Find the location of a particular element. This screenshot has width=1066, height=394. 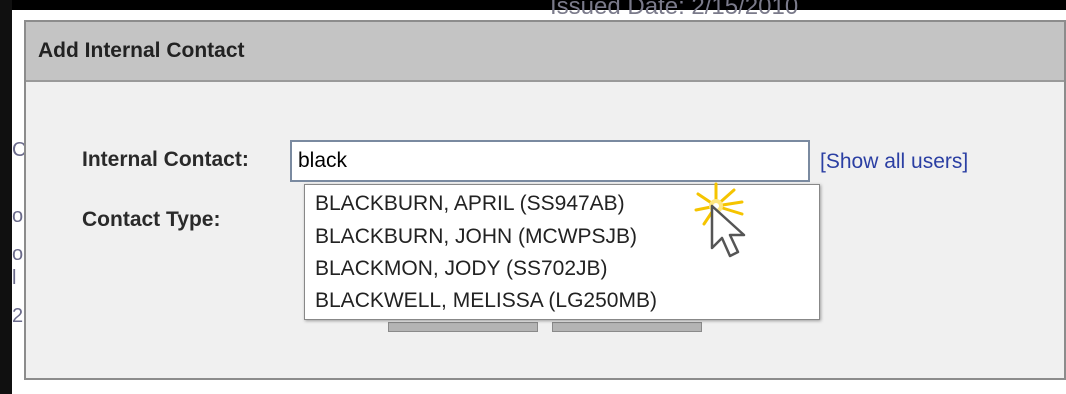

dialog-title: Add Internal Contact is located at coordinates (141, 50).